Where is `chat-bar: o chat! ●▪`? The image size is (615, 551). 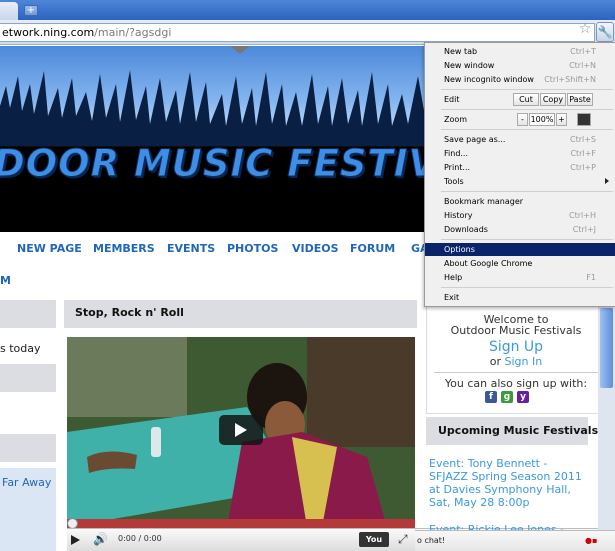
chat-bar: o chat! ●▪ is located at coordinates (515, 540).